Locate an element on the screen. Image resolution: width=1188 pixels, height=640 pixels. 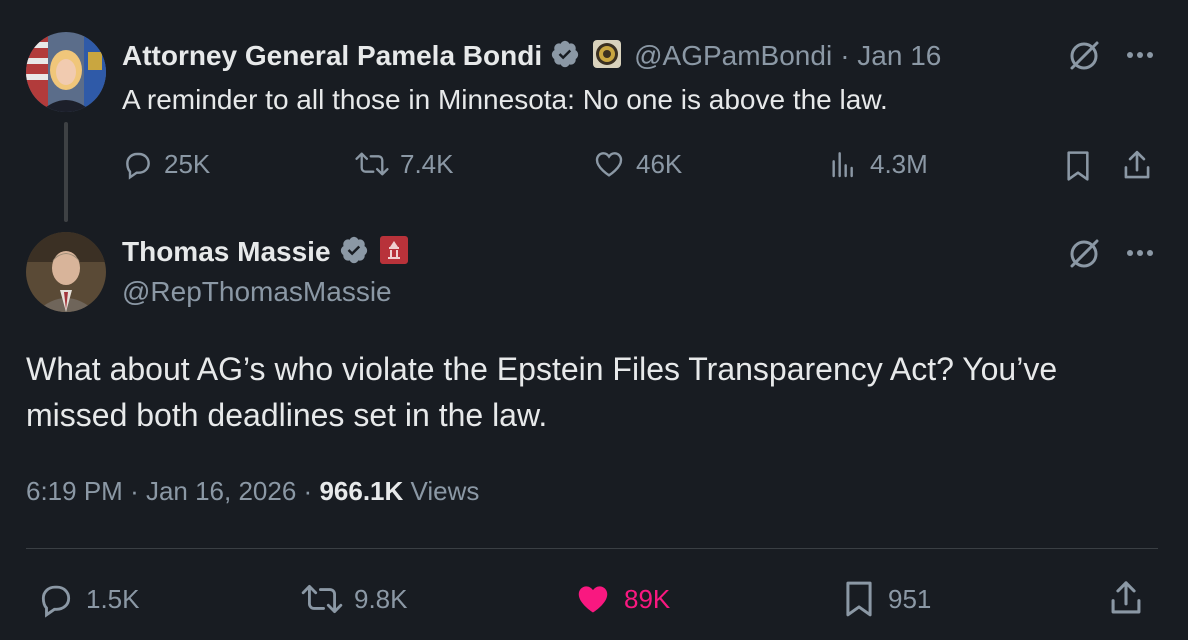
reply-button: 1.5K is located at coordinates (88, 599).